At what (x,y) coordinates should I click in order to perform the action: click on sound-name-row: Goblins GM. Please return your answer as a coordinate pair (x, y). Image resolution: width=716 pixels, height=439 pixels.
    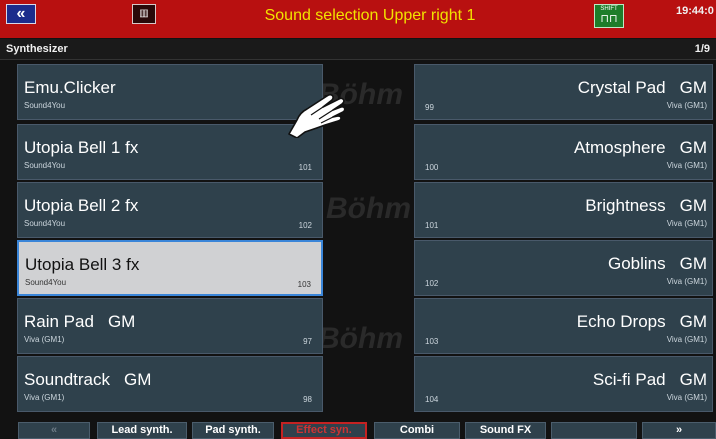
    Looking at the image, I should click on (657, 264).